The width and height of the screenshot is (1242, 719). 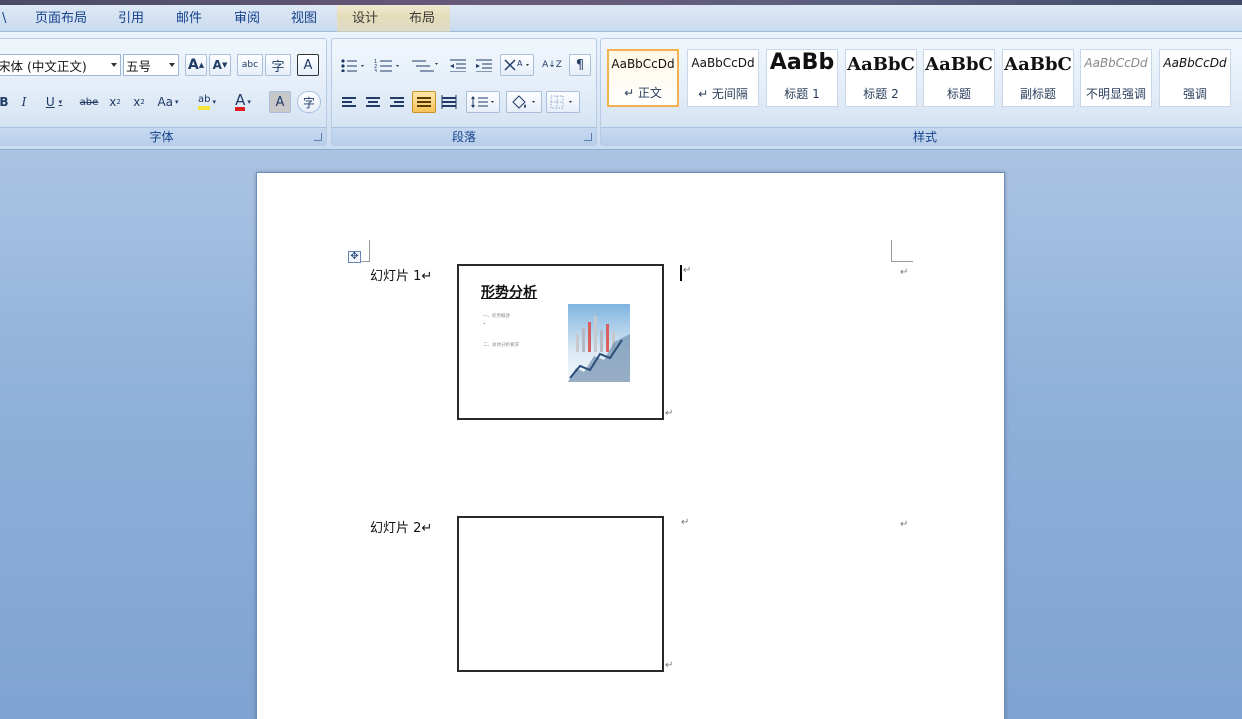 I want to click on change-case-button: Aa ▾, so click(x=168, y=102).